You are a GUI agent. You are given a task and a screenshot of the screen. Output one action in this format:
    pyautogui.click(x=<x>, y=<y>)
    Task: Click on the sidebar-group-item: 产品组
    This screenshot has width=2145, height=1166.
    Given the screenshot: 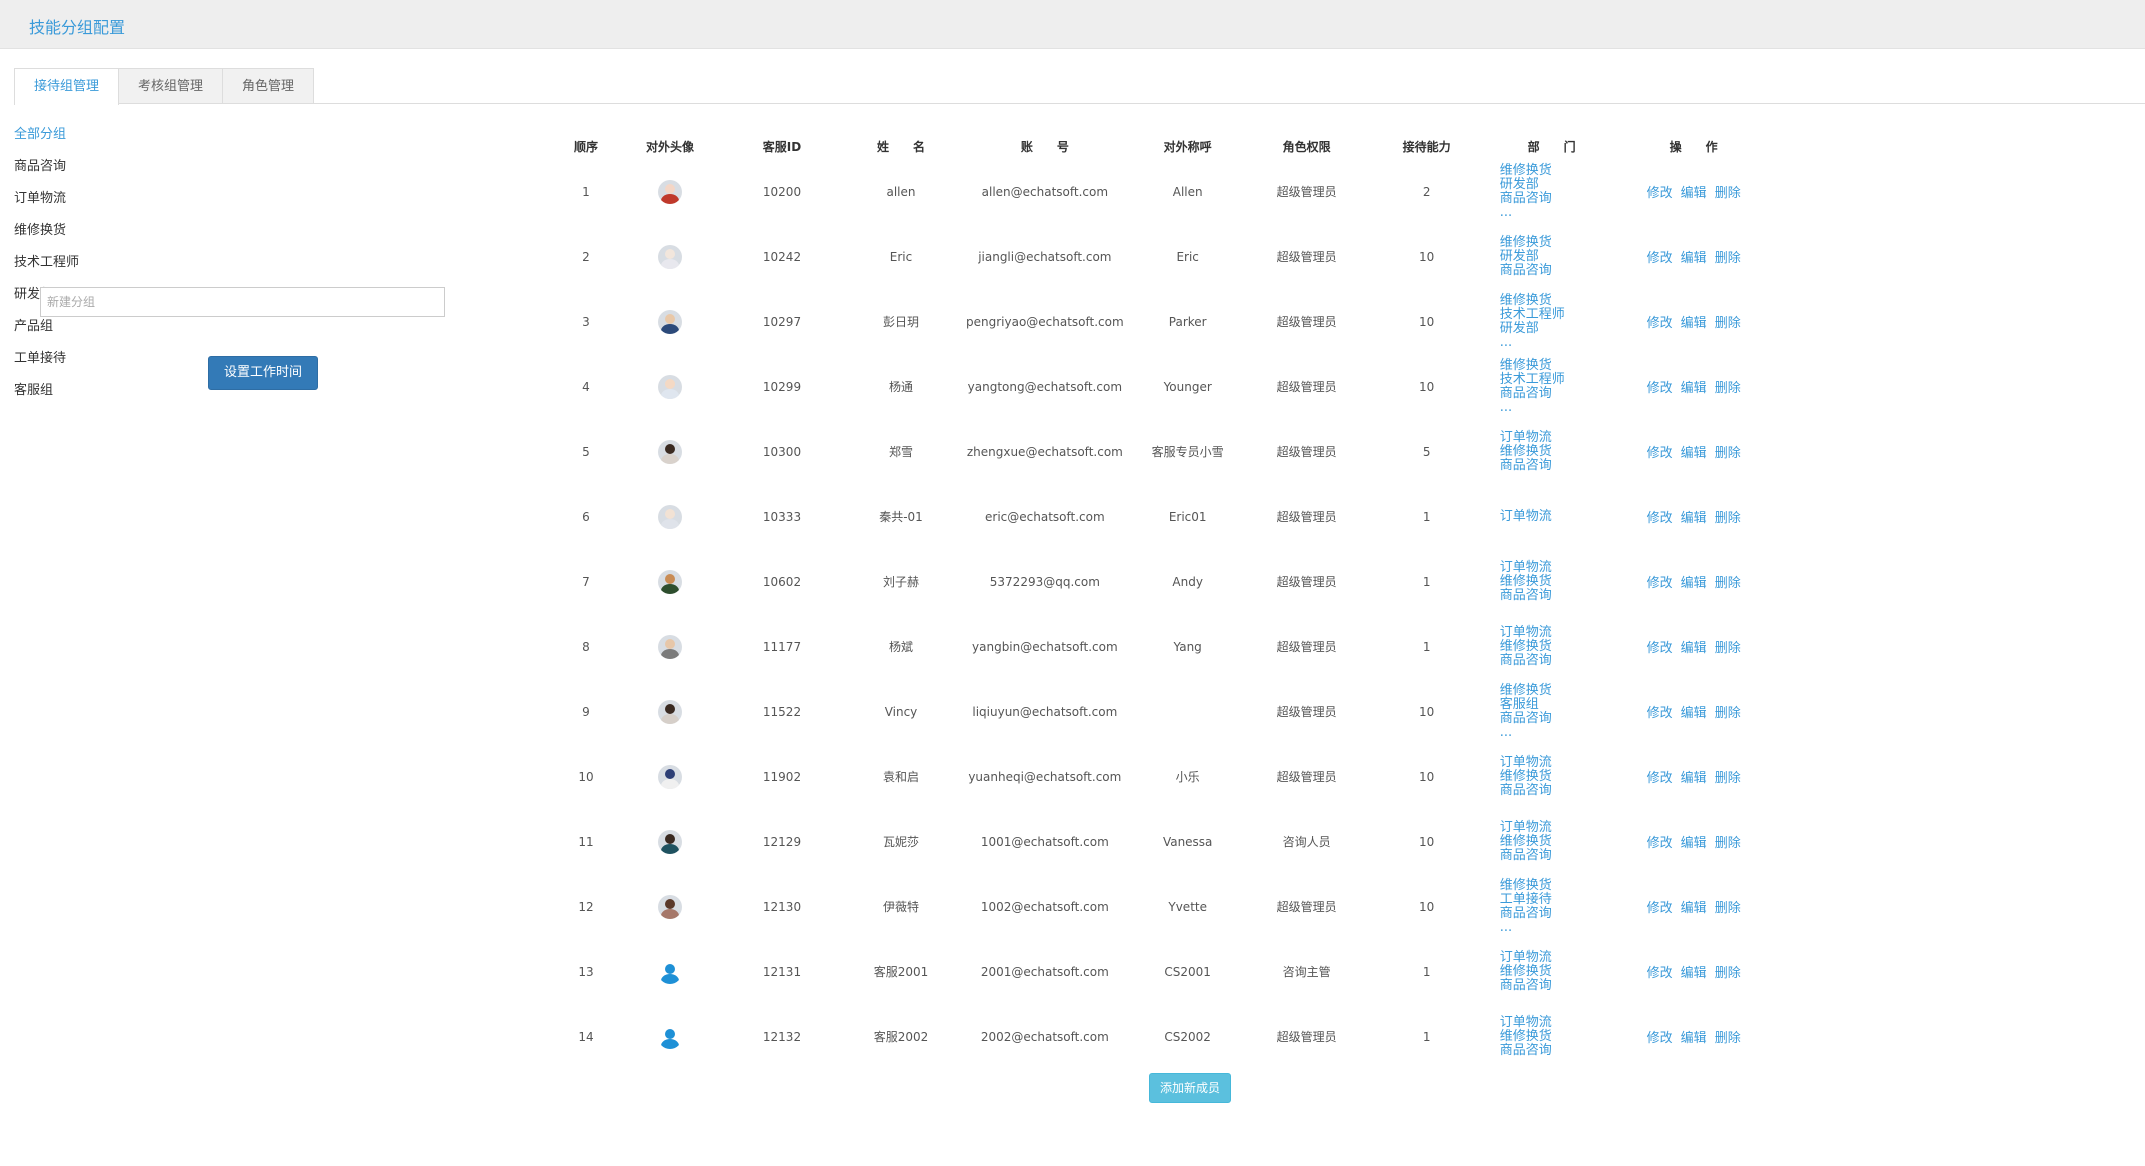 What is the action you would take?
    pyautogui.click(x=244, y=329)
    